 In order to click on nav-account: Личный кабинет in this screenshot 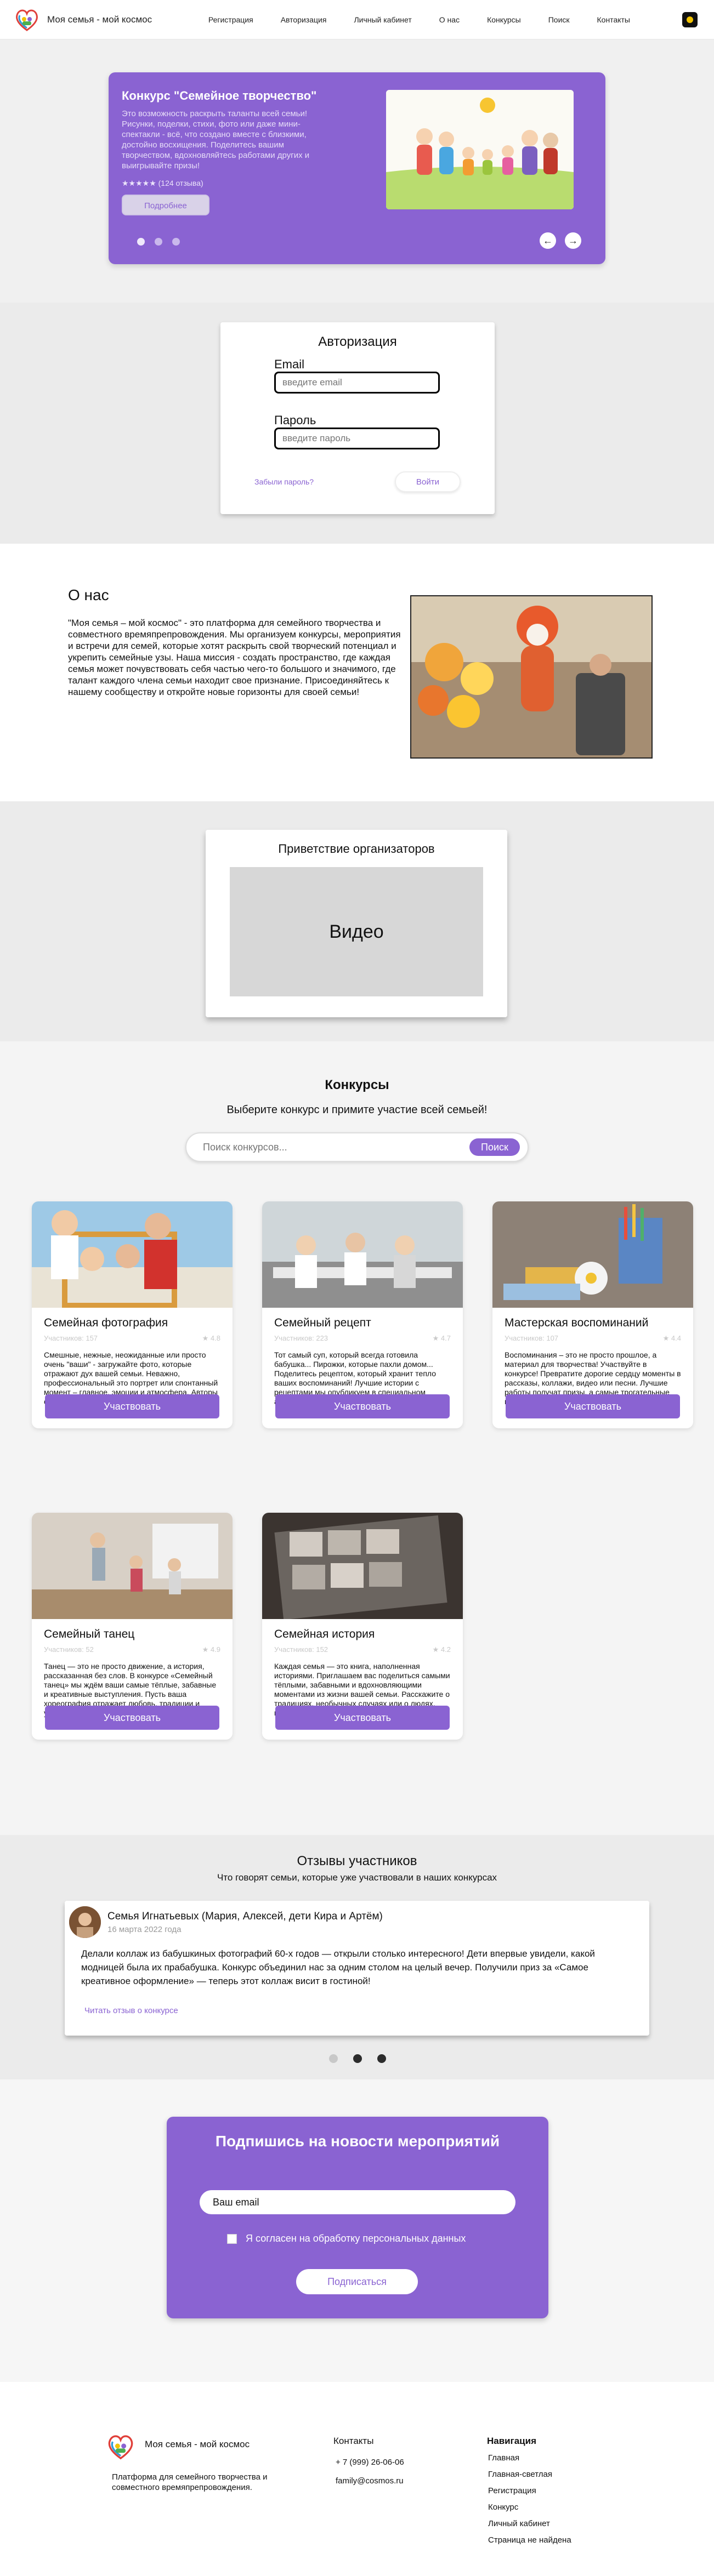, I will do `click(382, 19)`.